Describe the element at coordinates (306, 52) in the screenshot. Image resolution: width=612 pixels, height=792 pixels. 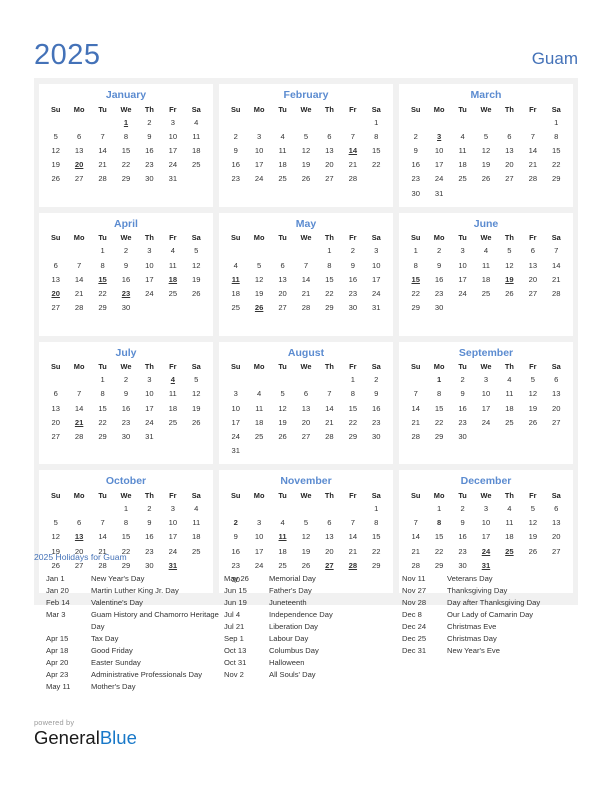
I see `page-header: 2025 Guam` at that location.